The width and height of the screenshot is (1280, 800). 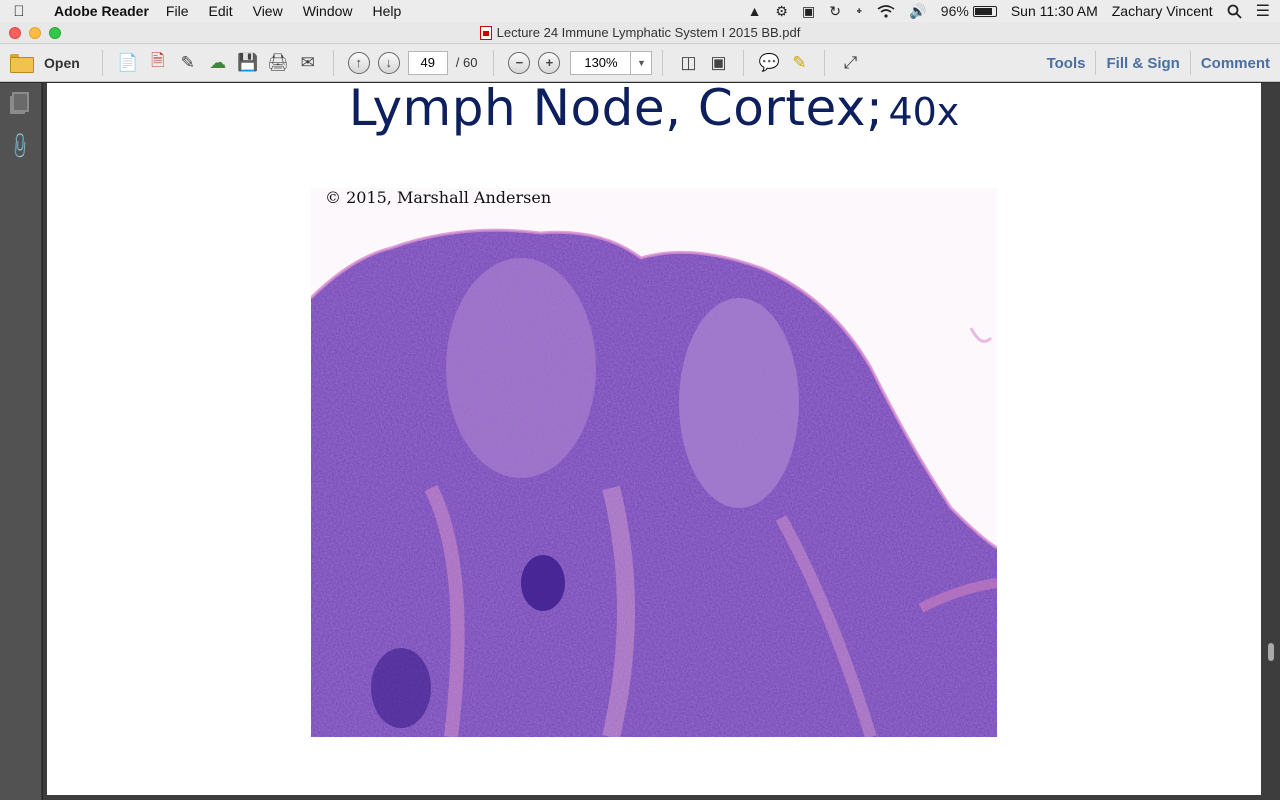 I want to click on full-screen-button: ⤢, so click(x=850, y=63).